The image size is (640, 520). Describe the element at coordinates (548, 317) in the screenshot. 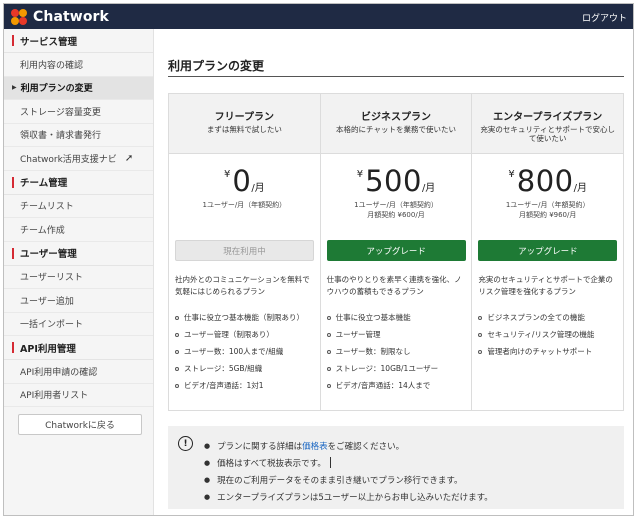

I see `feature-item: ビジネスプランの全ての機能` at that location.